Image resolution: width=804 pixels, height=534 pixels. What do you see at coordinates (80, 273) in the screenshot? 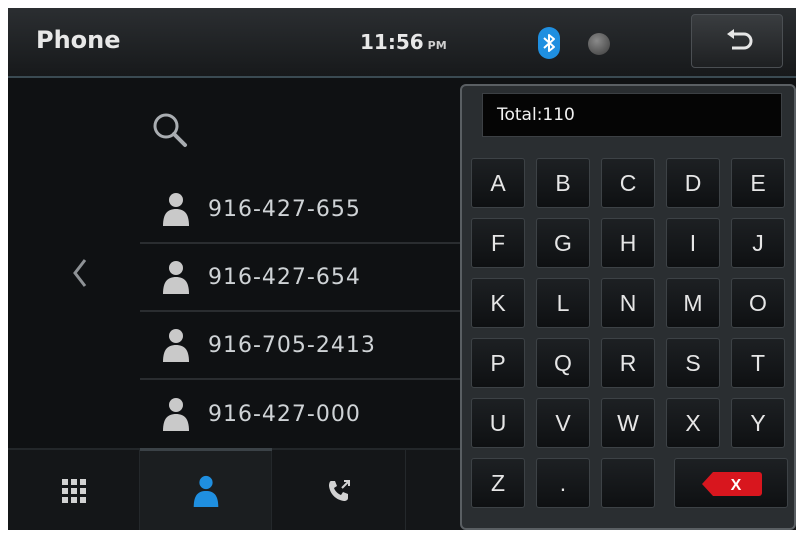
I see `chevron-left-icon` at bounding box center [80, 273].